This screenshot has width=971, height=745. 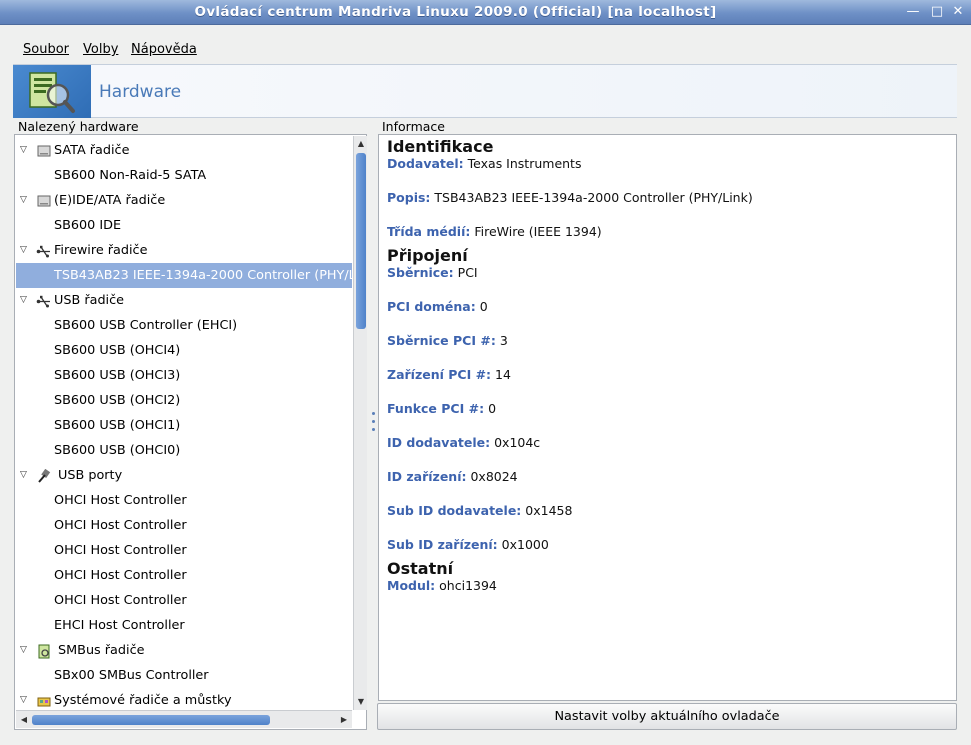 What do you see at coordinates (184, 200) in the screenshot?
I see `tree-category: ▽ (E)IDE/ATA řadiče` at bounding box center [184, 200].